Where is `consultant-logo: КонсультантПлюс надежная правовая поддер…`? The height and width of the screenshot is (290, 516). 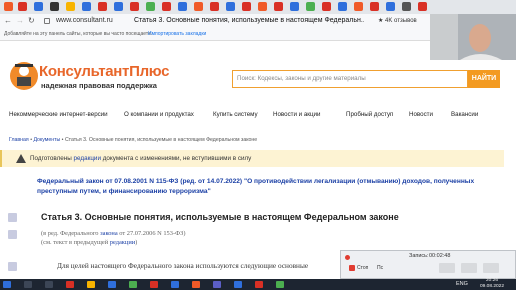 consultant-logo: КонсультантПлюс надежная правовая поддер… is located at coordinates (101, 78).